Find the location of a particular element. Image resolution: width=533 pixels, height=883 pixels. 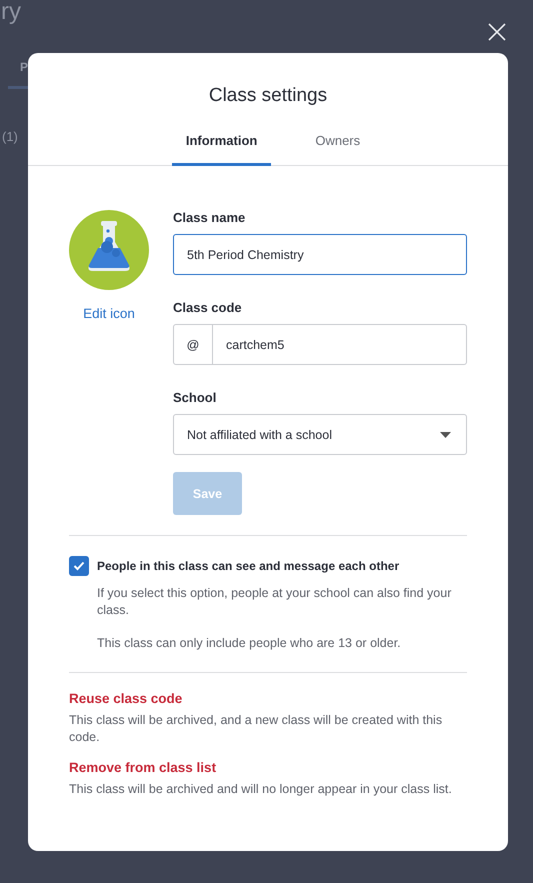

count-label: (1) is located at coordinates (10, 136).